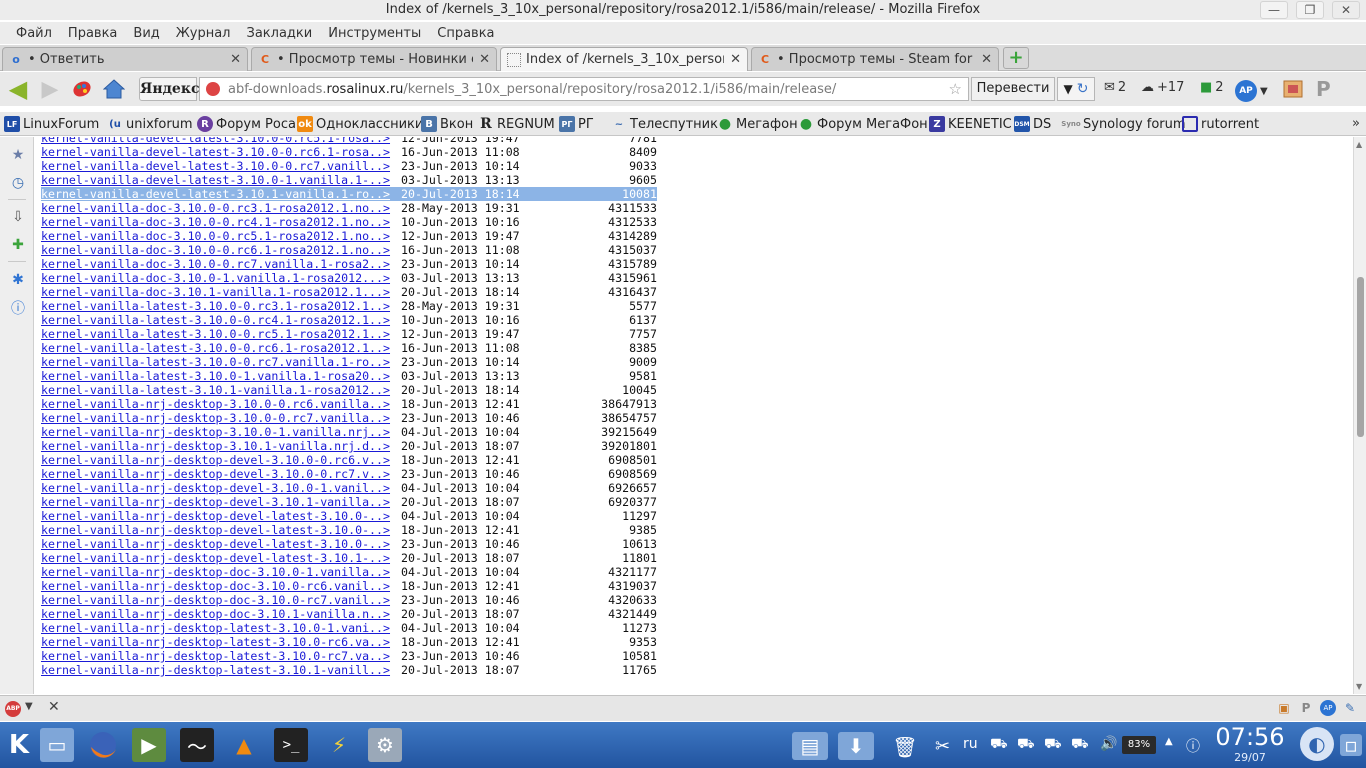 This screenshot has width=1366, height=768. I want to click on menu-help: Справка, so click(465, 33).